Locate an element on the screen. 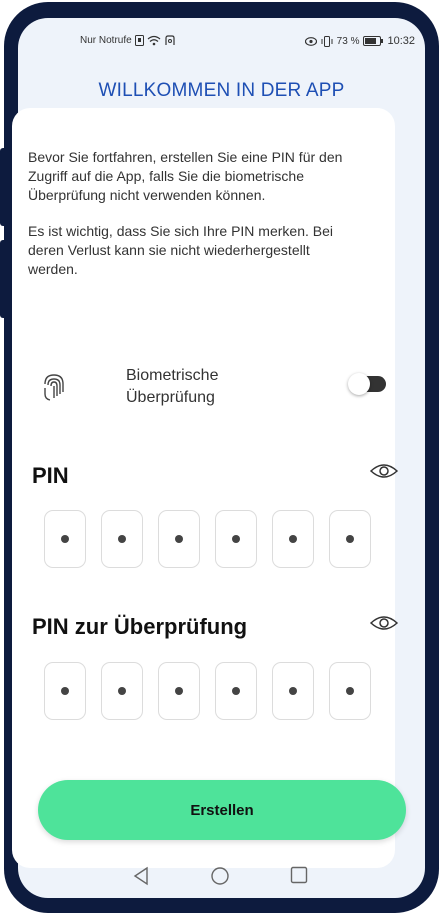 The width and height of the screenshot is (443, 917). clock-time: 10:32 is located at coordinates (401, 41).